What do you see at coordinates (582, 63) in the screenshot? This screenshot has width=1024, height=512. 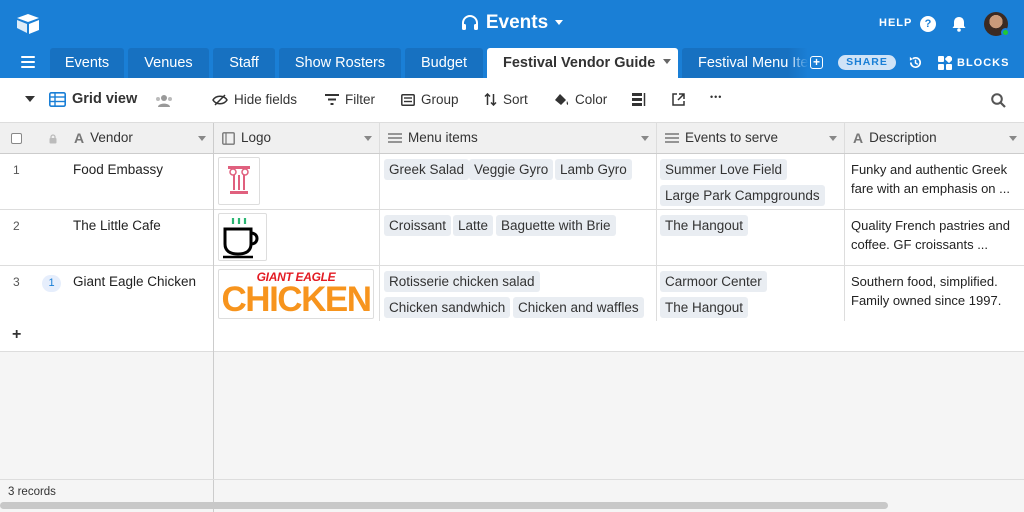 I see `tab-festival-vendor-guide: Festival Vendor Guide` at bounding box center [582, 63].